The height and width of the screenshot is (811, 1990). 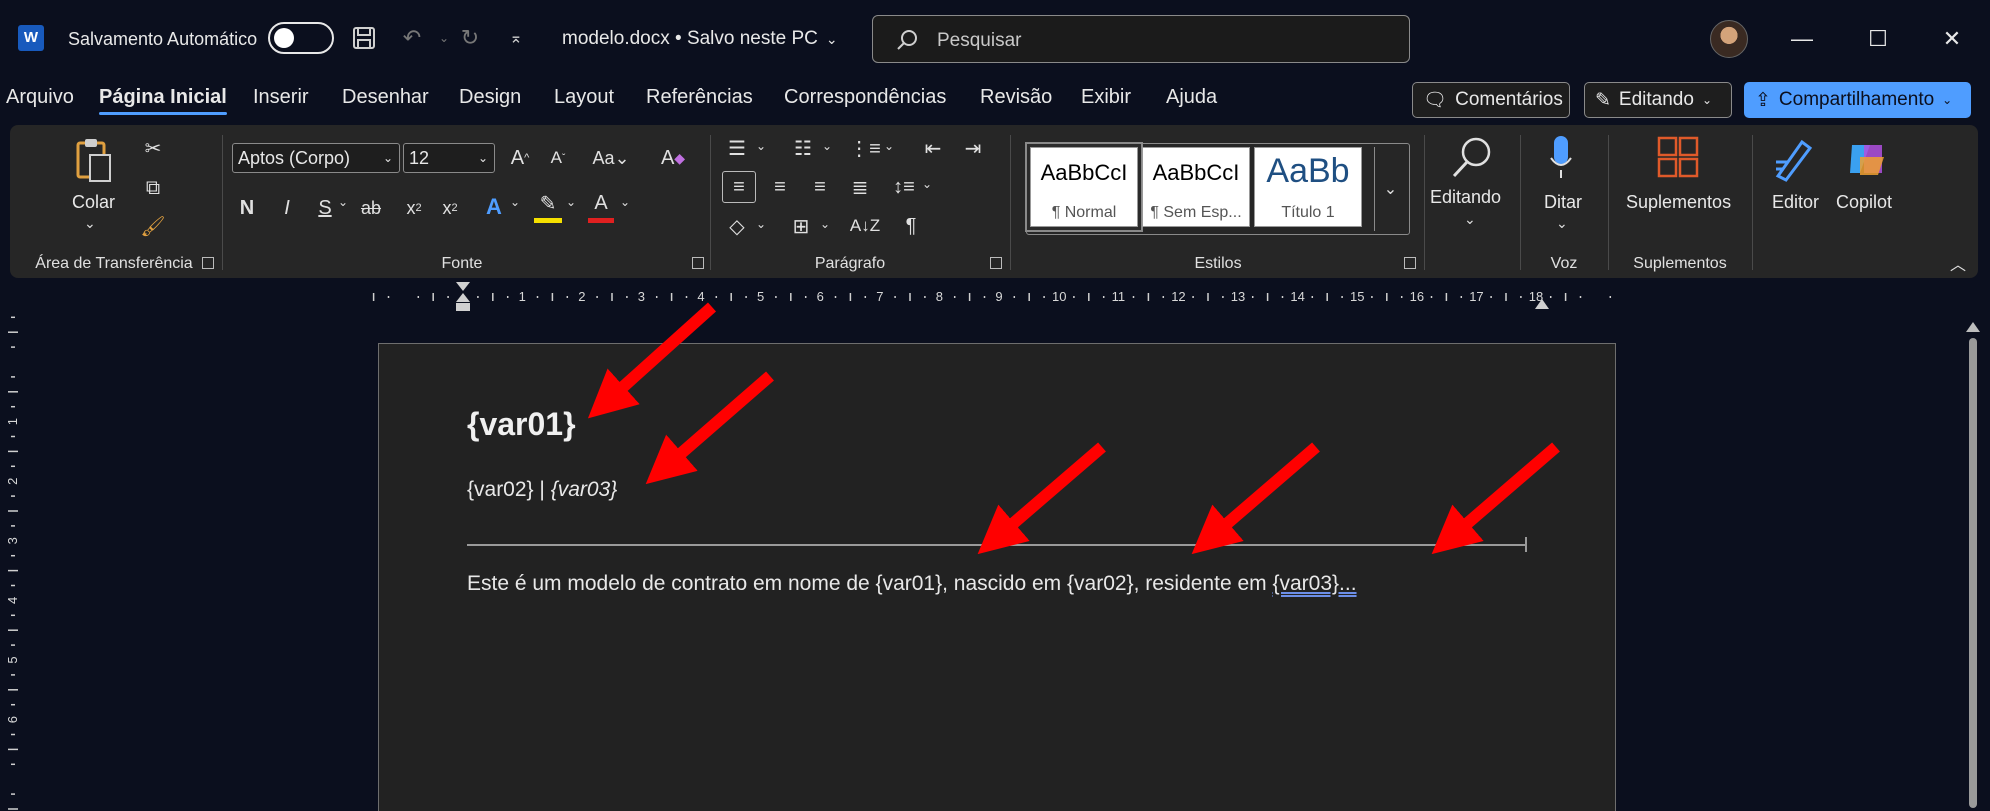 I want to click on undo-icon: ↶, so click(x=412, y=38).